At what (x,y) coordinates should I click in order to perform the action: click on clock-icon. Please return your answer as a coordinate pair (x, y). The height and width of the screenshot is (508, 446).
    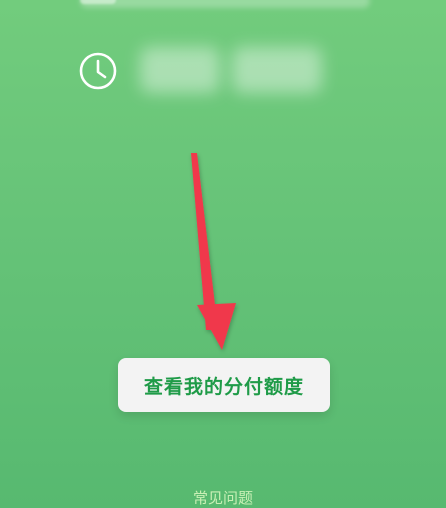
    Looking at the image, I should click on (98, 71).